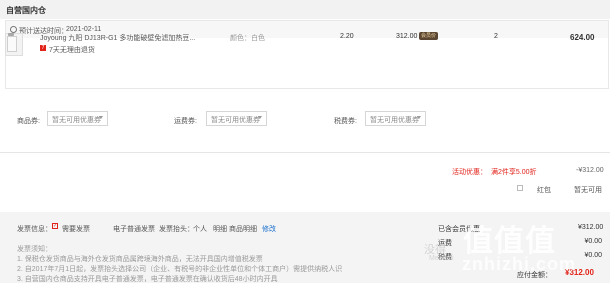 This screenshot has width=610, height=284. I want to click on shipping-coupon-select: 暂无可用优惠券, so click(236, 118).